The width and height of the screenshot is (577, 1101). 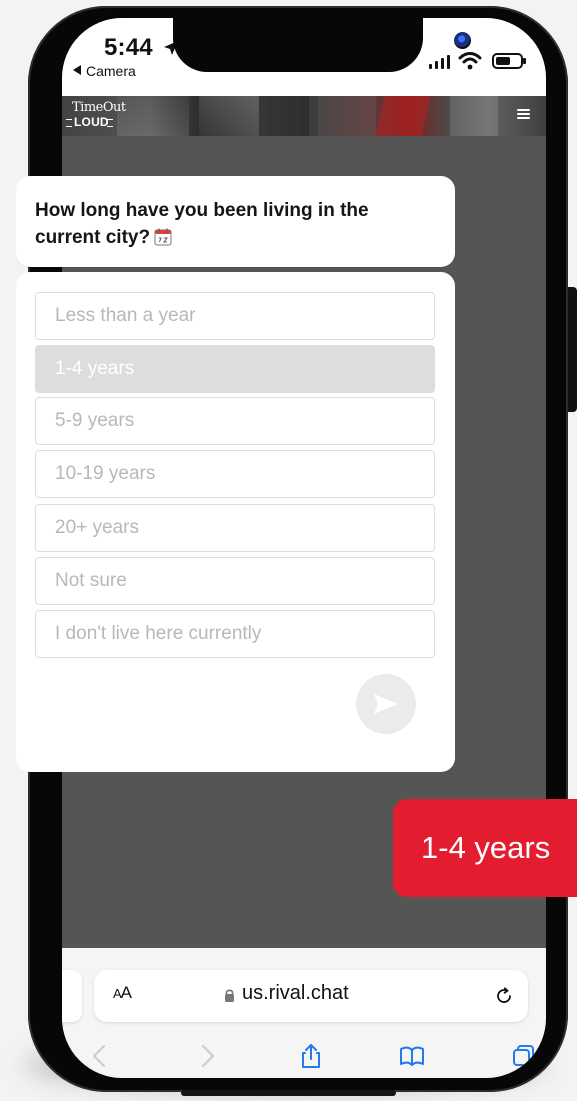 I want to click on battery-icon, so click(x=509, y=61).